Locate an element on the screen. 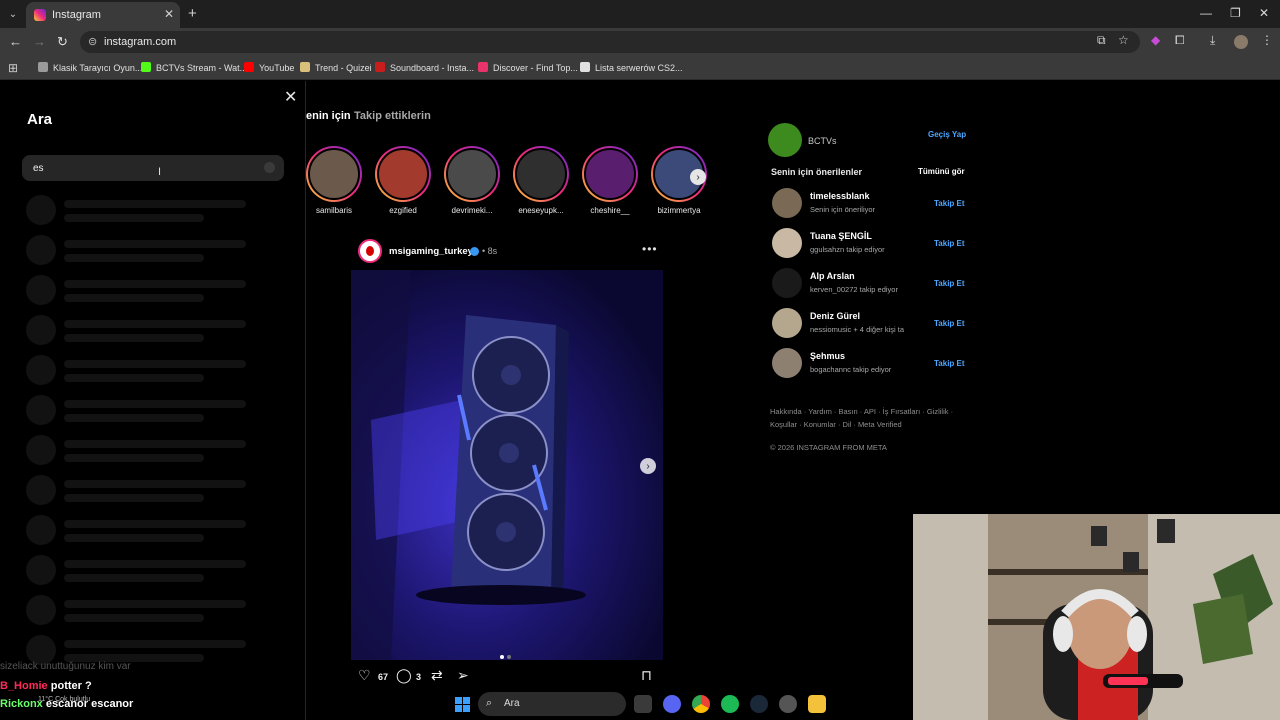  close-window-icon: ✕ is located at coordinates (1264, 13).